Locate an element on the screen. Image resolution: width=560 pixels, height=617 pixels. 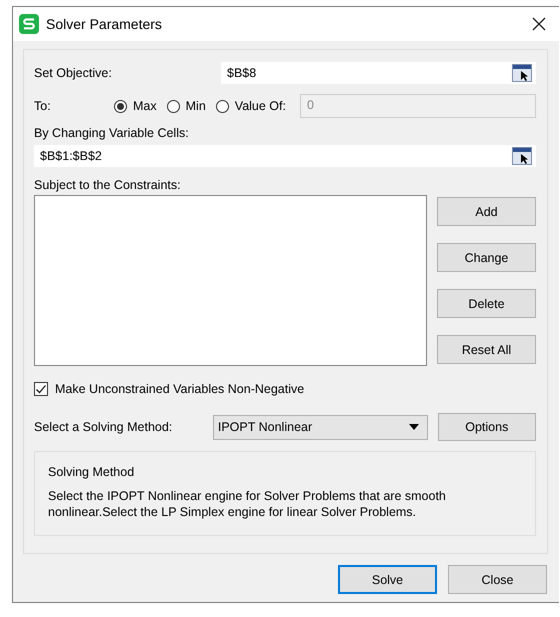
constraint-button: Change is located at coordinates (486, 257).